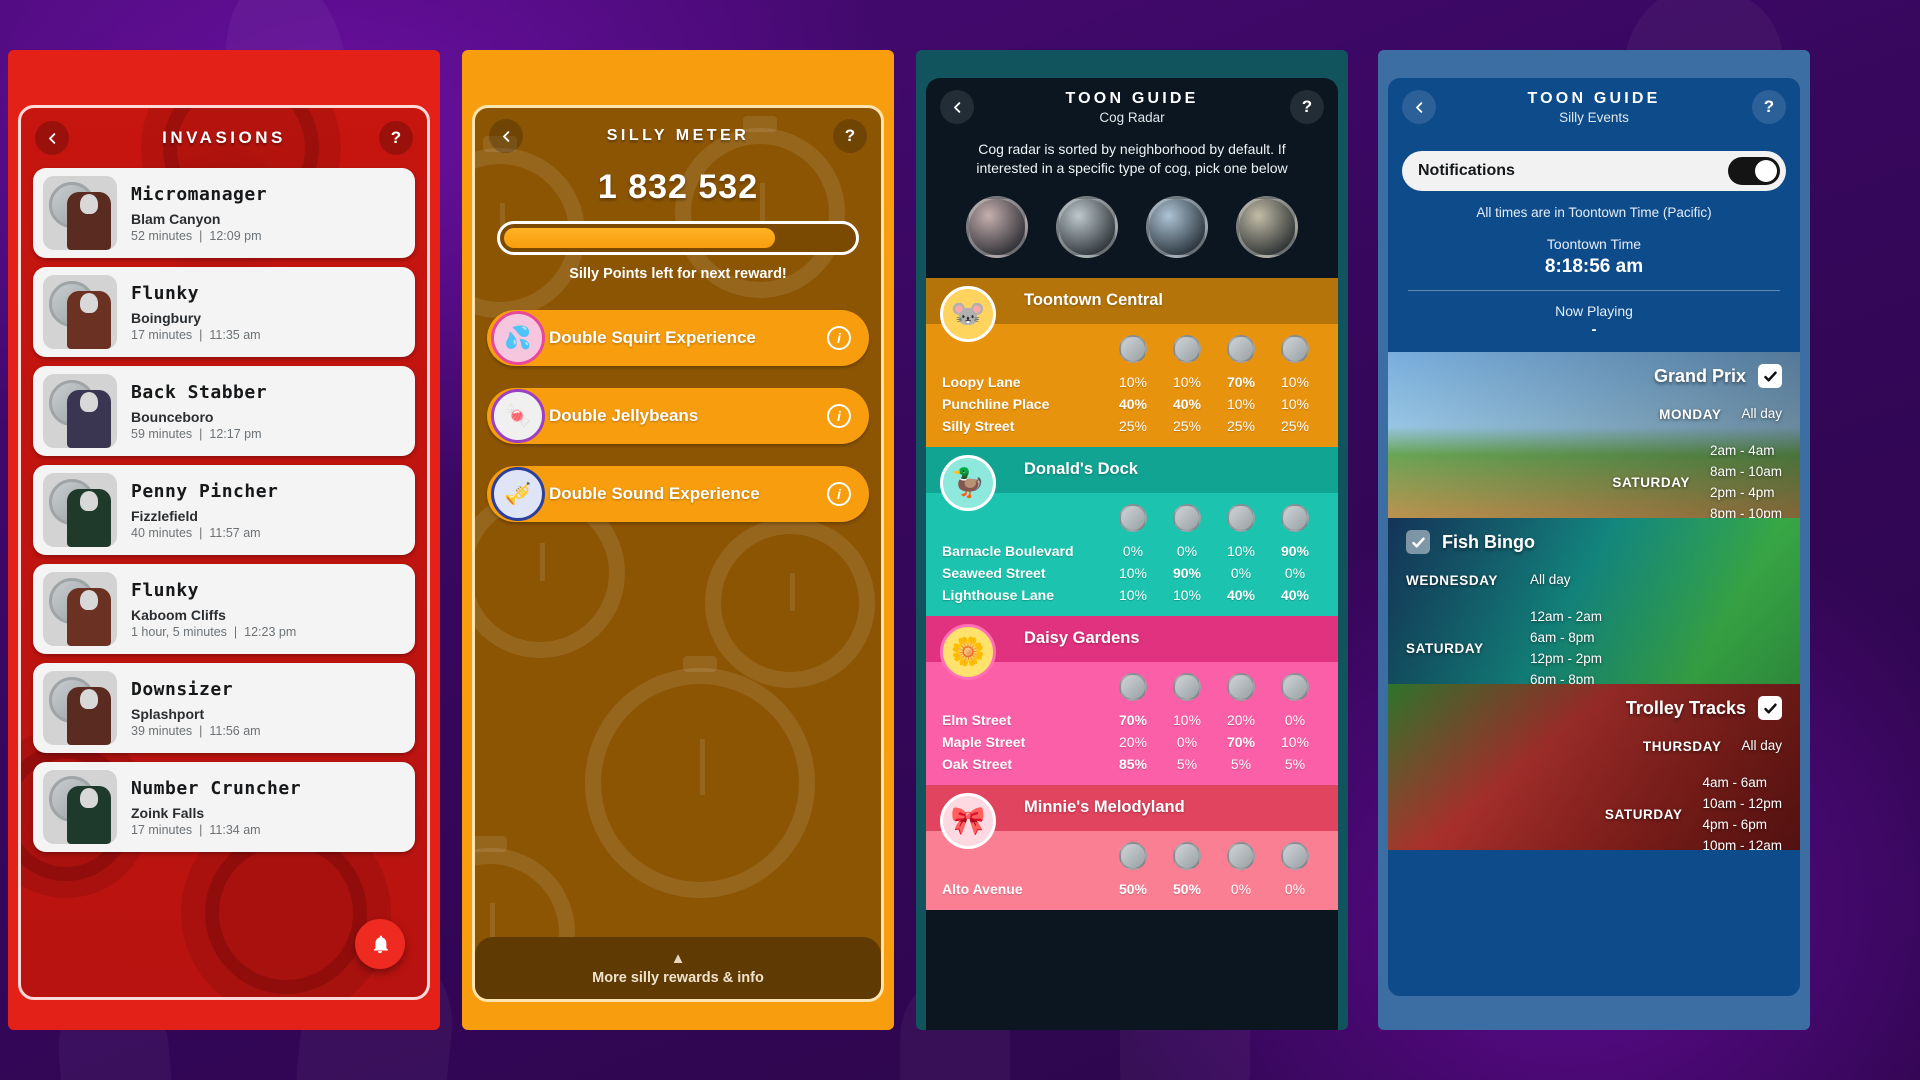  I want to click on silly-events-header: TOON GUIDE Silly Events ?, so click(1594, 107).